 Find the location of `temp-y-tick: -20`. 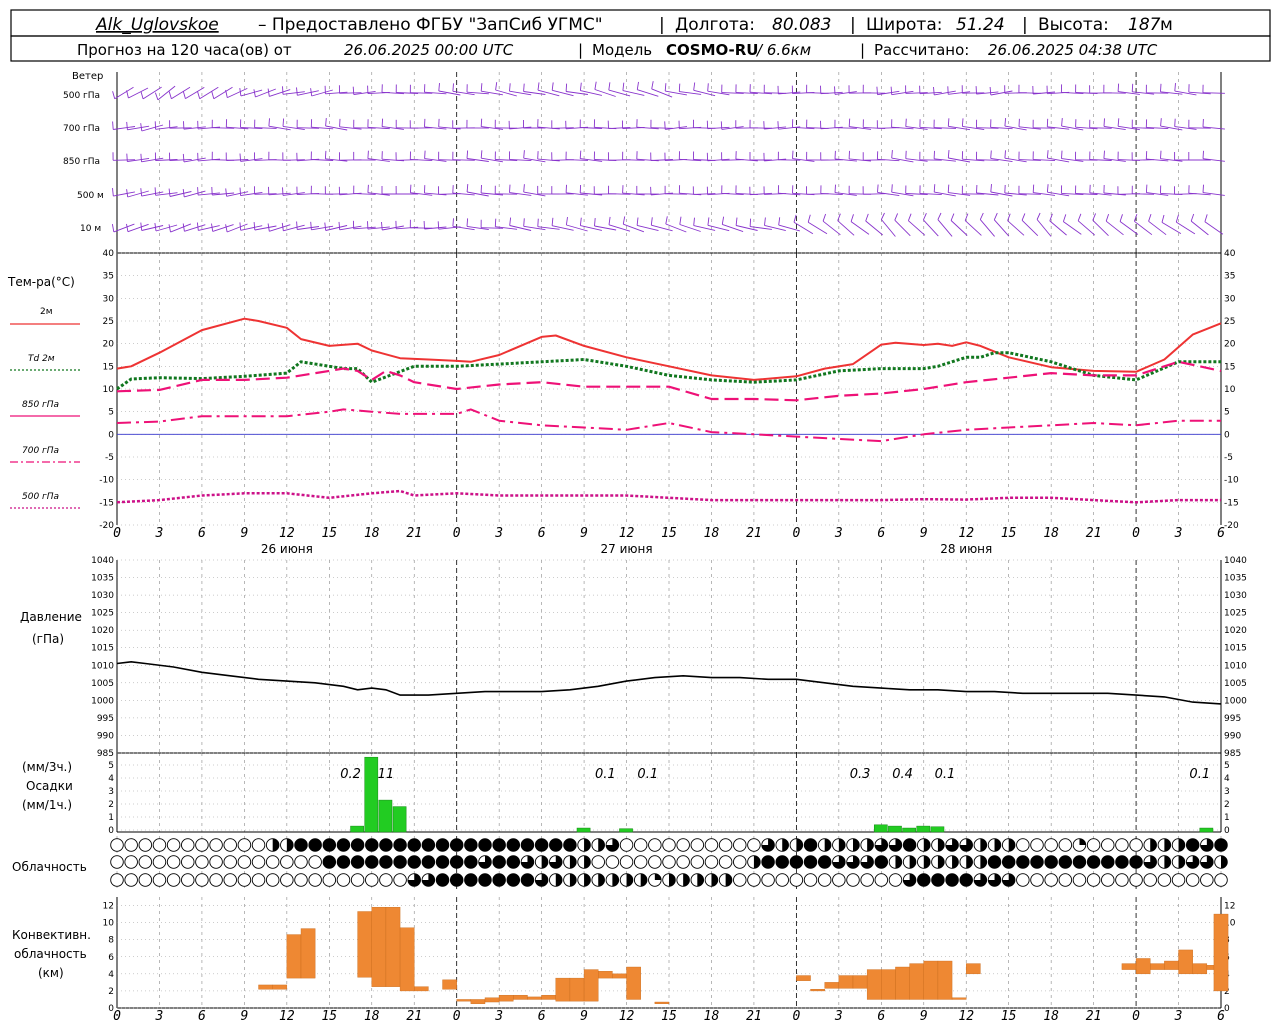

temp-y-tick: -20 is located at coordinates (106, 526).